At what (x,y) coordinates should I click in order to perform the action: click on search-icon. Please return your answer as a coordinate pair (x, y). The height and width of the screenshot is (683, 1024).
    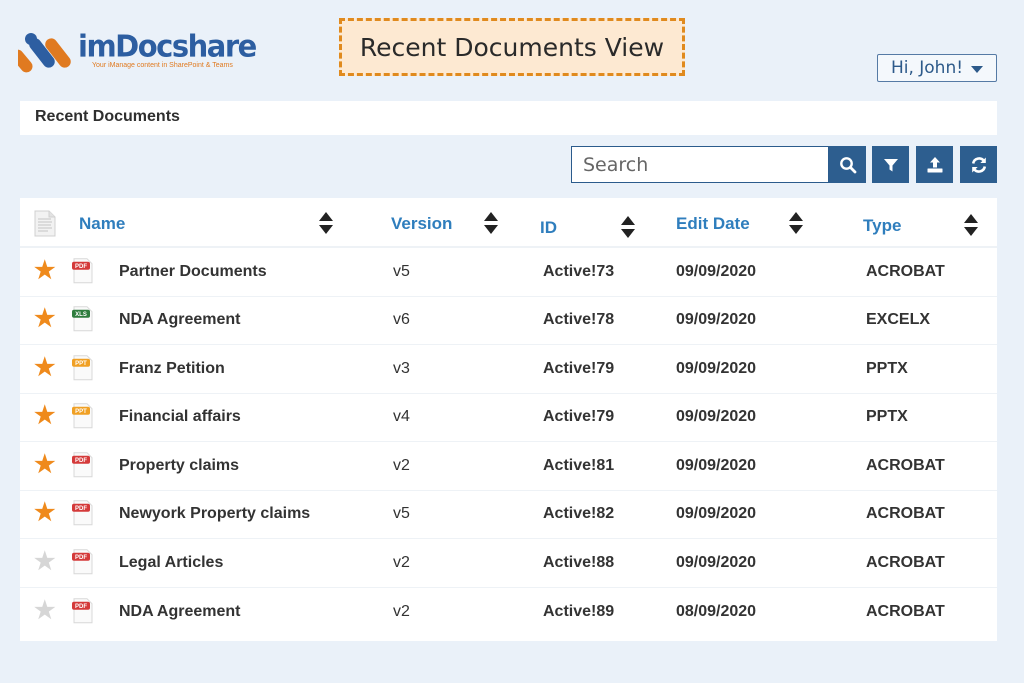
    Looking at the image, I should click on (847, 164).